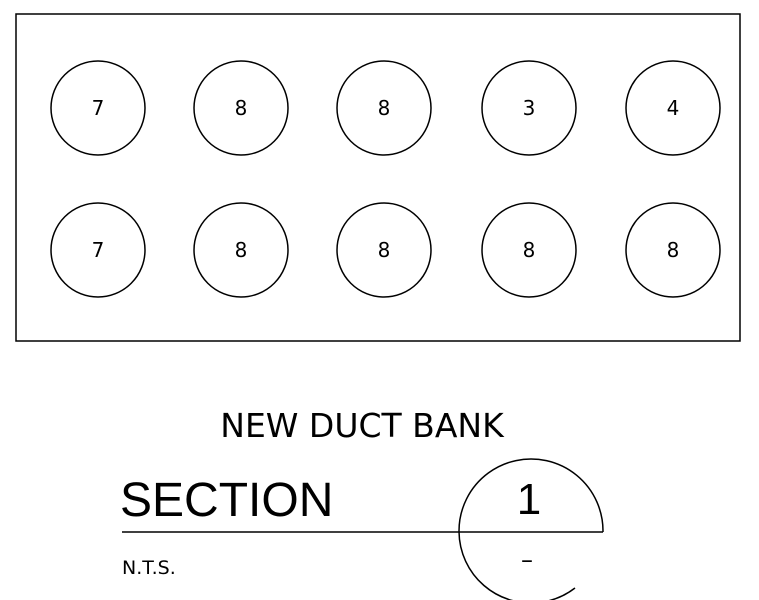  What do you see at coordinates (362, 425) in the screenshot?
I see `duct-bank-caption: NEW DUCT BANK` at bounding box center [362, 425].